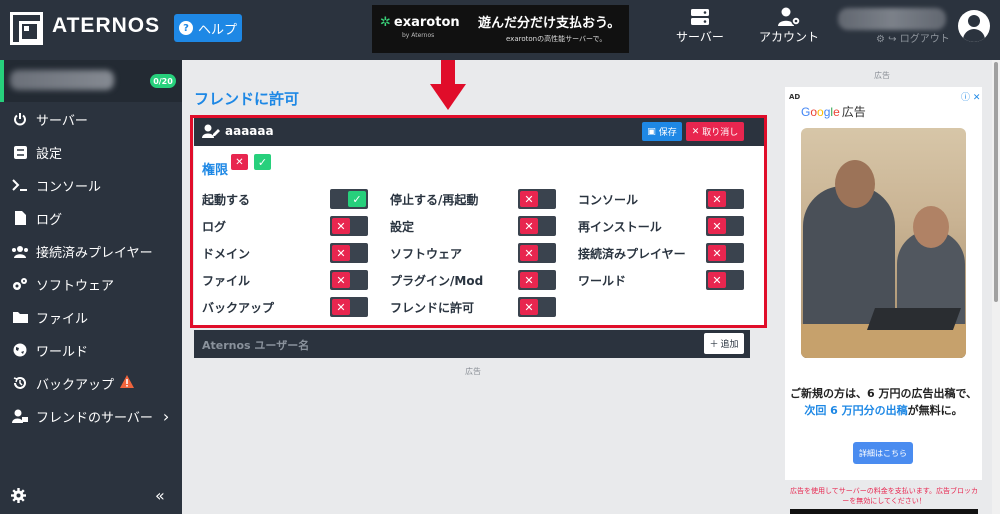 This screenshot has height=514, width=1000. What do you see at coordinates (20, 284) in the screenshot?
I see `cogs-icon` at bounding box center [20, 284].